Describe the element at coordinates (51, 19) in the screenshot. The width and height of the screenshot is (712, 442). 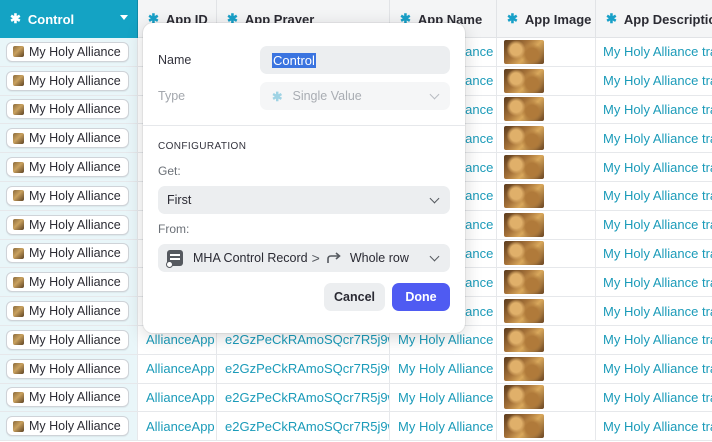
I see `column-header-label: Control` at that location.